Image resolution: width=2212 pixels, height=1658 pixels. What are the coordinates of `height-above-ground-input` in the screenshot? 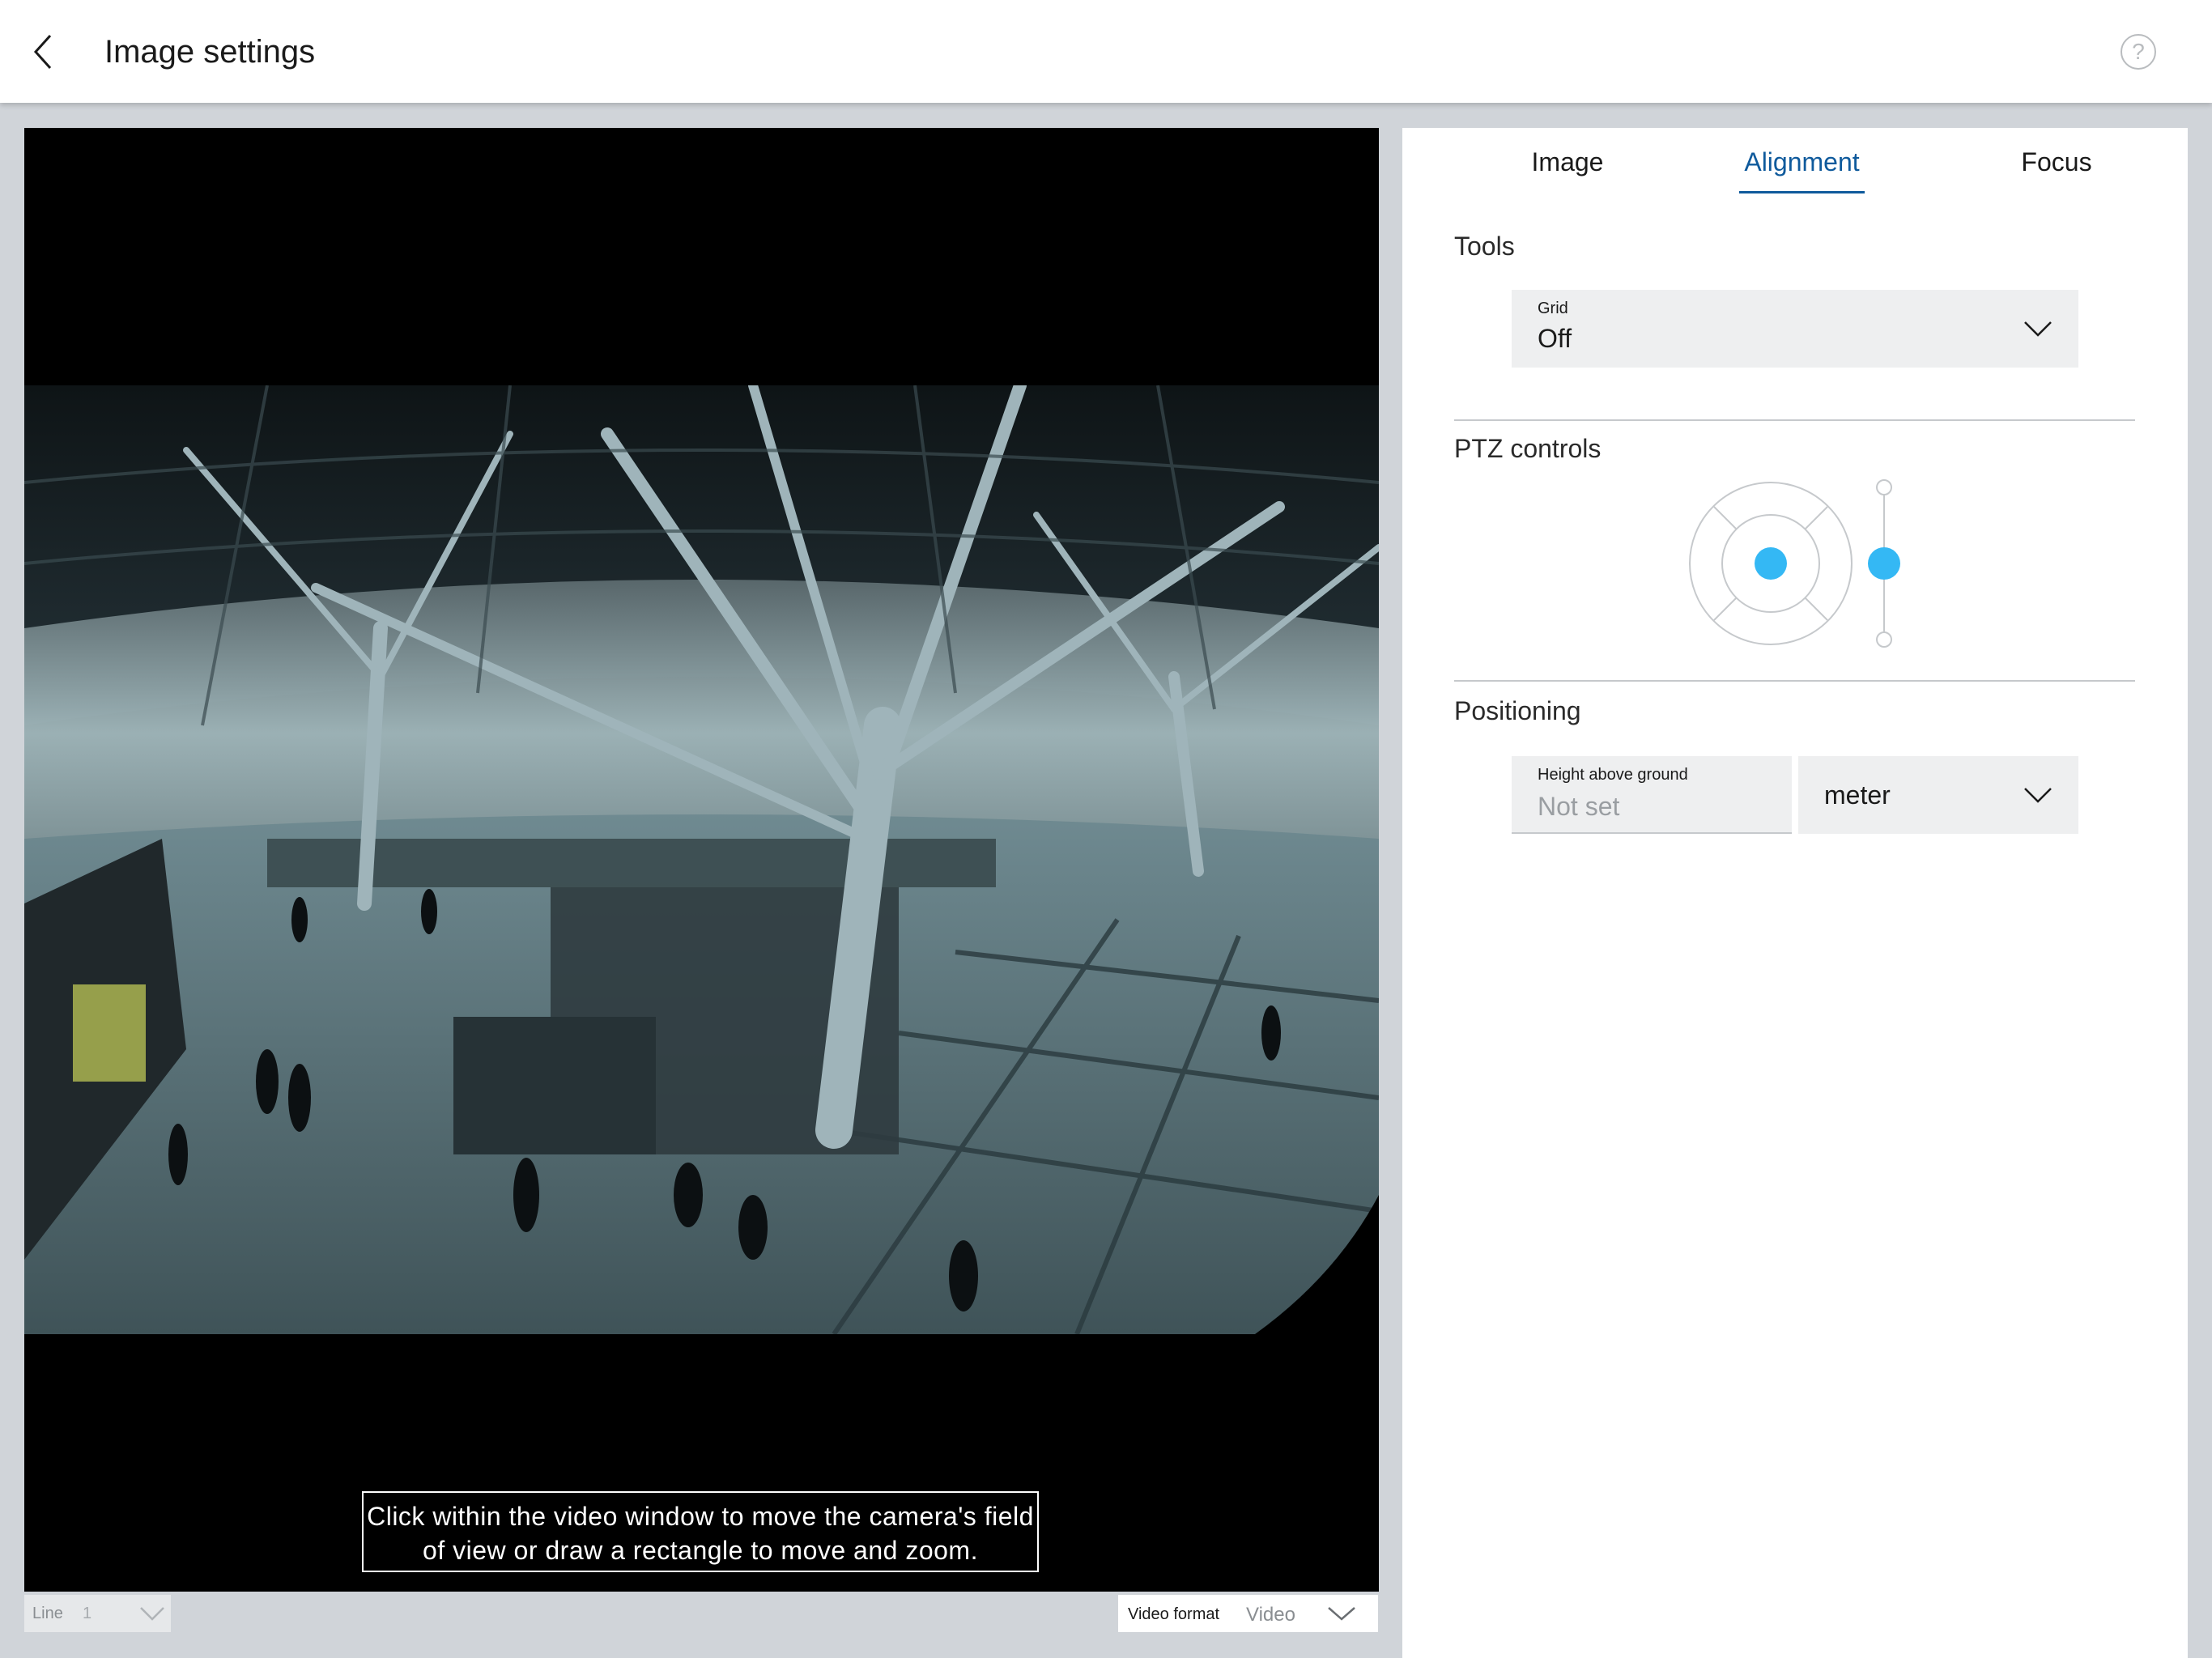 It's located at (1655, 806).